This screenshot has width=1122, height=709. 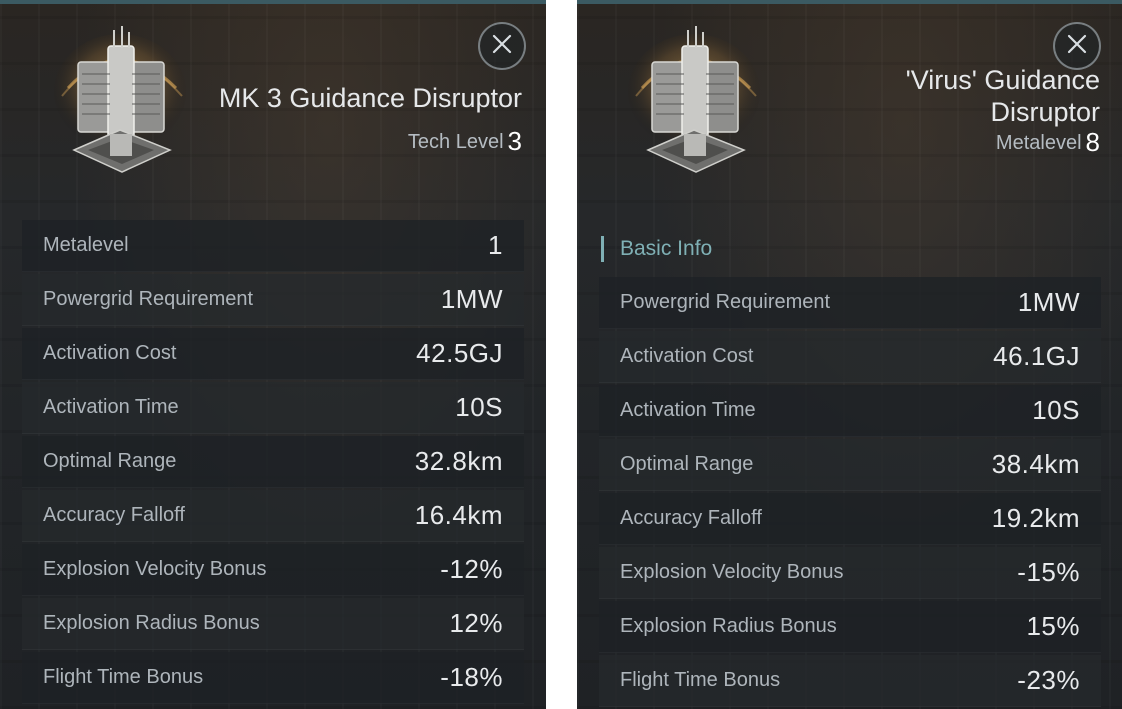 I want to click on stat-value: -23%, so click(x=1048, y=680).